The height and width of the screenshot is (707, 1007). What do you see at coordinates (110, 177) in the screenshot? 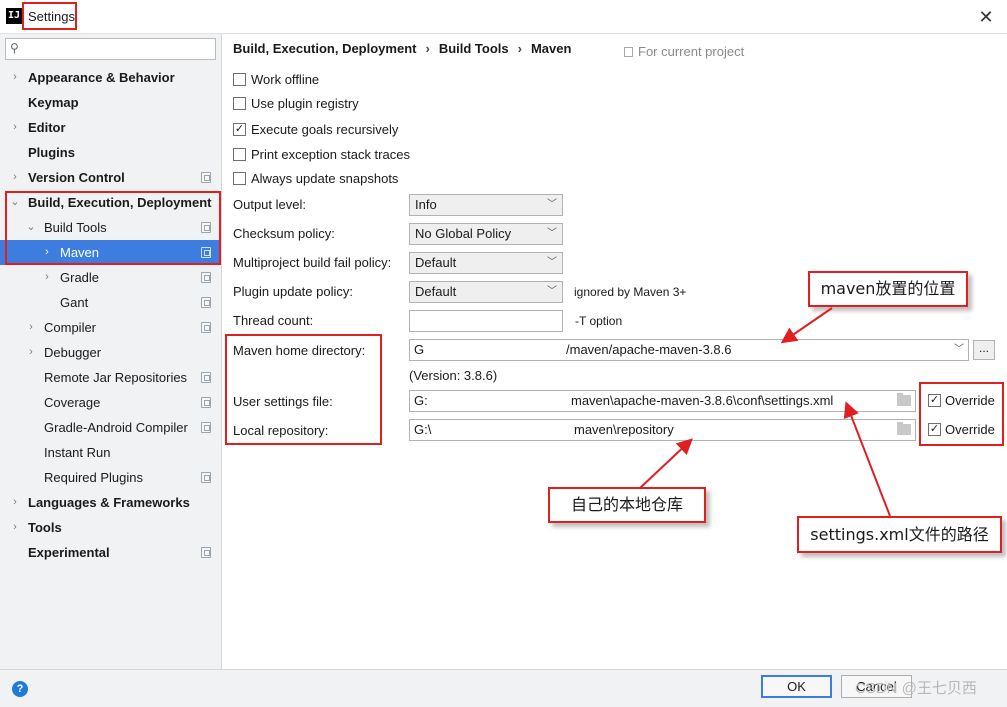
I see `sidebar-item-version-control: › Version Control` at bounding box center [110, 177].